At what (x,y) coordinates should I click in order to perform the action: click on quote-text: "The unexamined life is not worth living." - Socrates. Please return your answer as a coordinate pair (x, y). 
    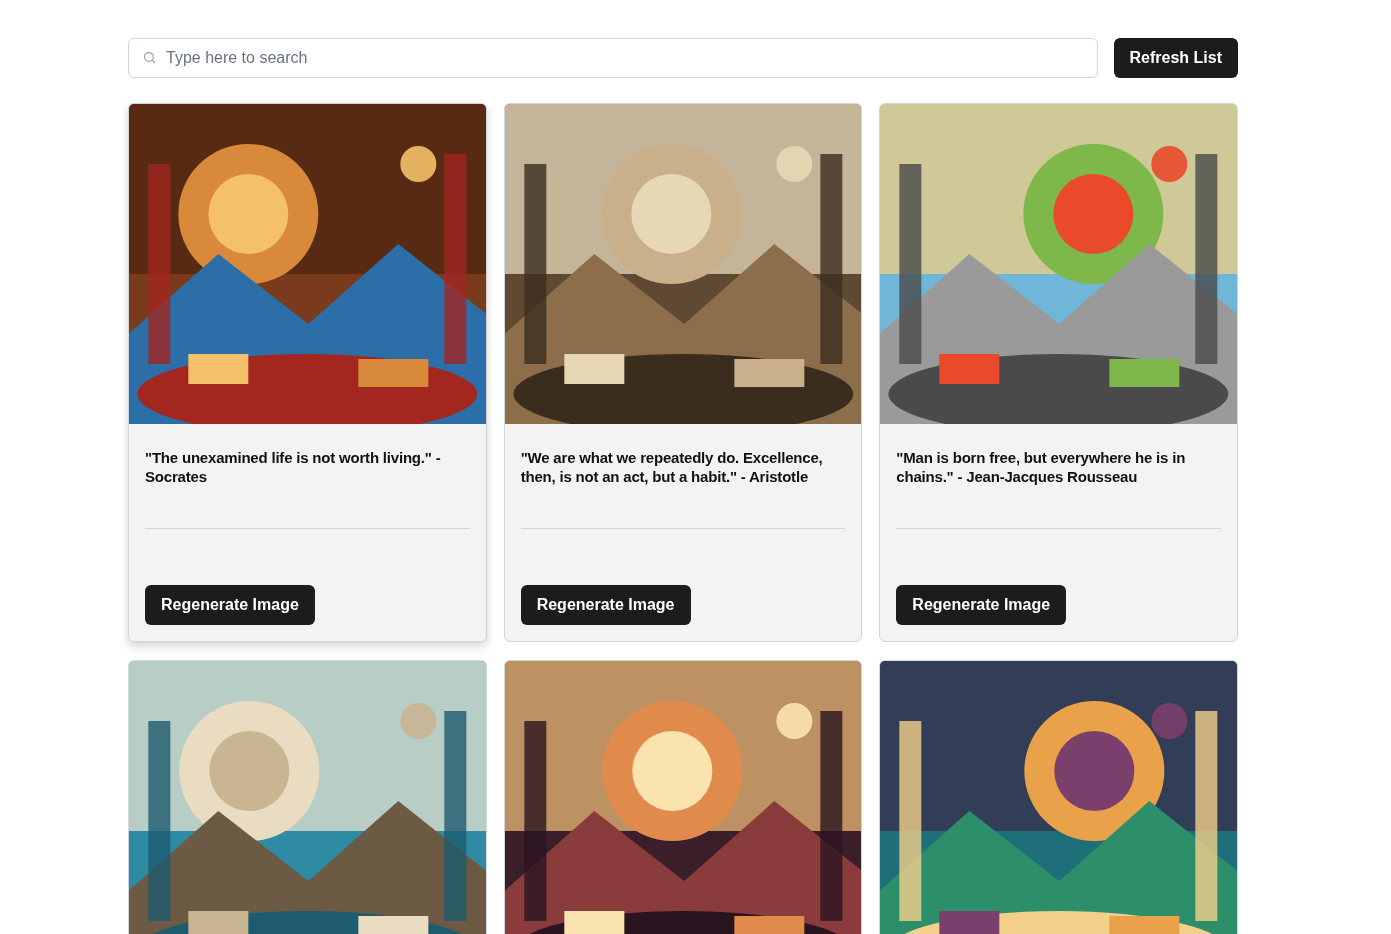
    Looking at the image, I should click on (293, 467).